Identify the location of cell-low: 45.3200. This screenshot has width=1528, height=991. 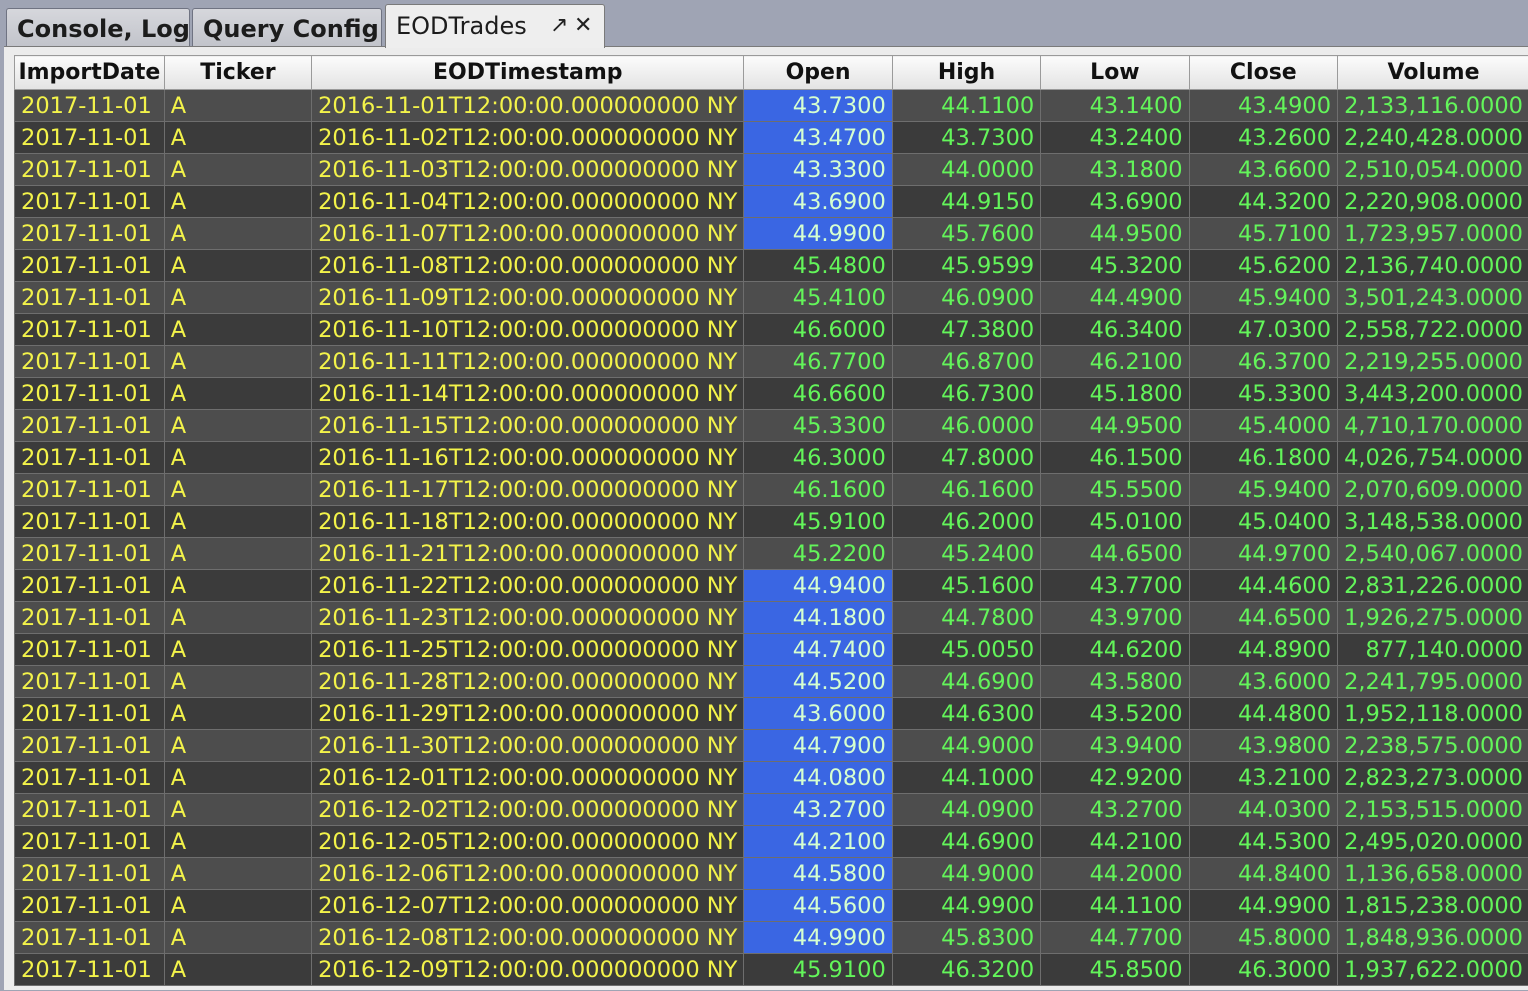
(1115, 266).